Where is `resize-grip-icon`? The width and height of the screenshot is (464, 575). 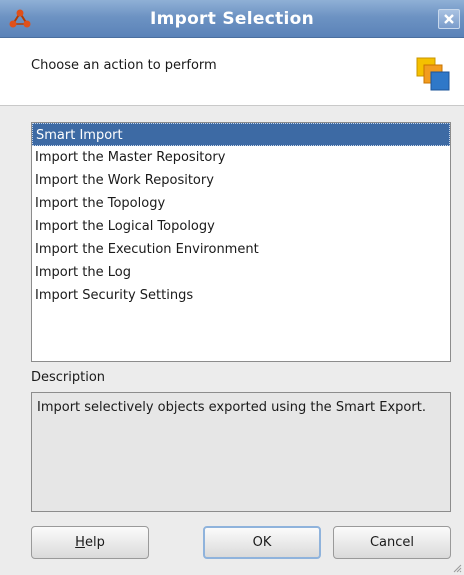
resize-grip-icon is located at coordinates (457, 568).